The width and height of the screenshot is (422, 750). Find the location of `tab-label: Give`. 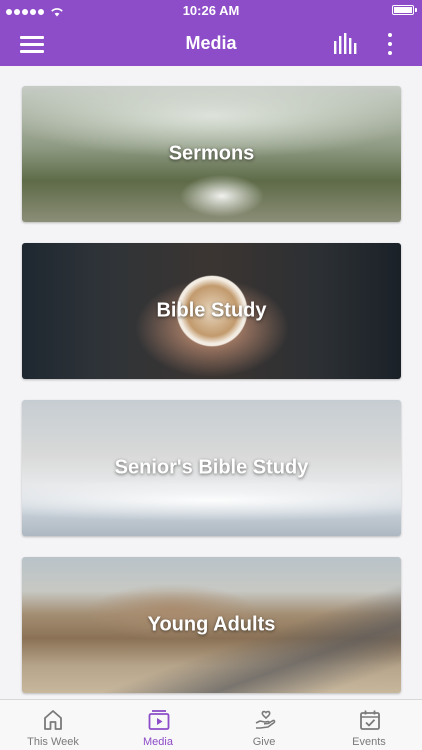

tab-label: Give is located at coordinates (264, 742).